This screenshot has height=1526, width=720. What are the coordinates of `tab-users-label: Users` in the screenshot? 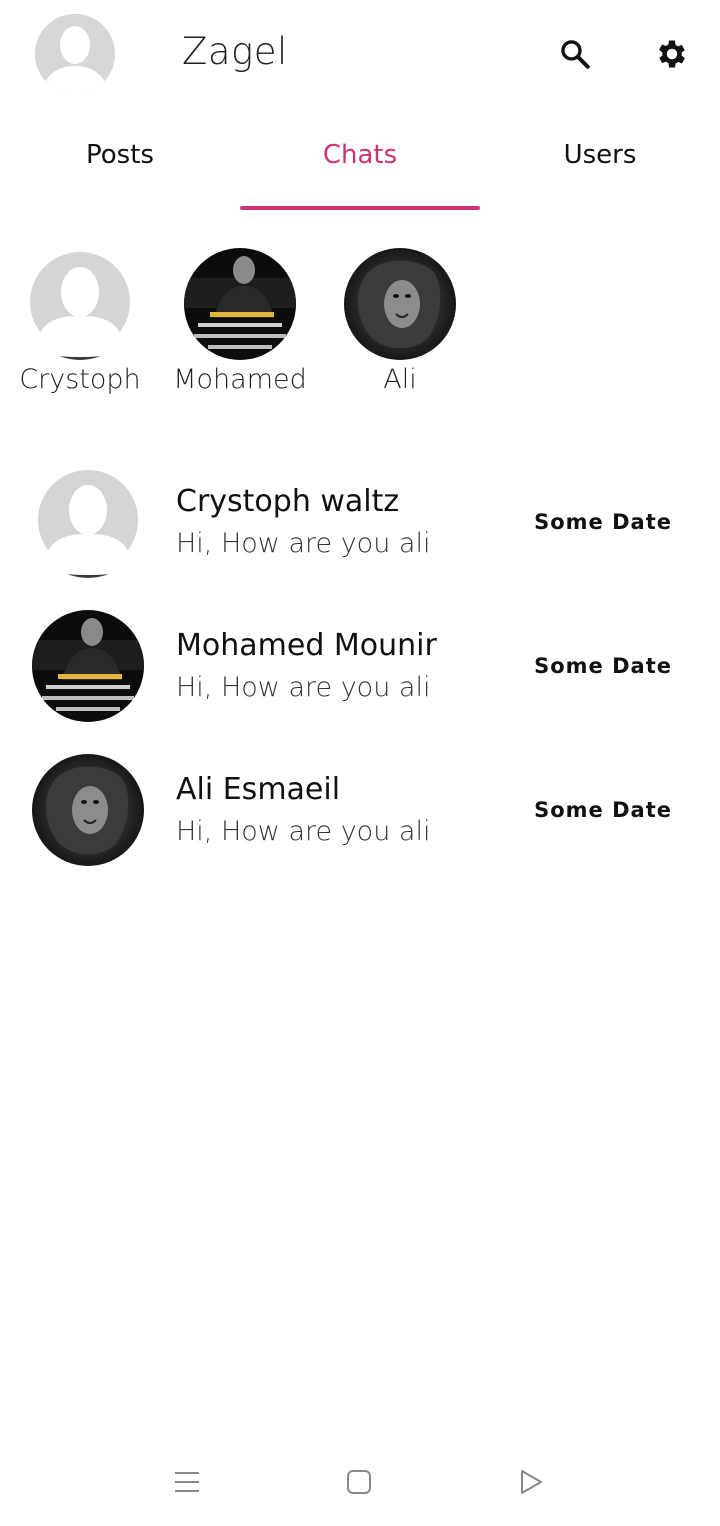 It's located at (600, 155).